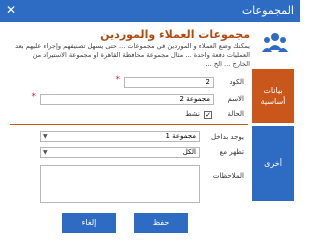 This screenshot has height=252, width=320. I want to click on show-with-select: الكل ▼, so click(120, 152).